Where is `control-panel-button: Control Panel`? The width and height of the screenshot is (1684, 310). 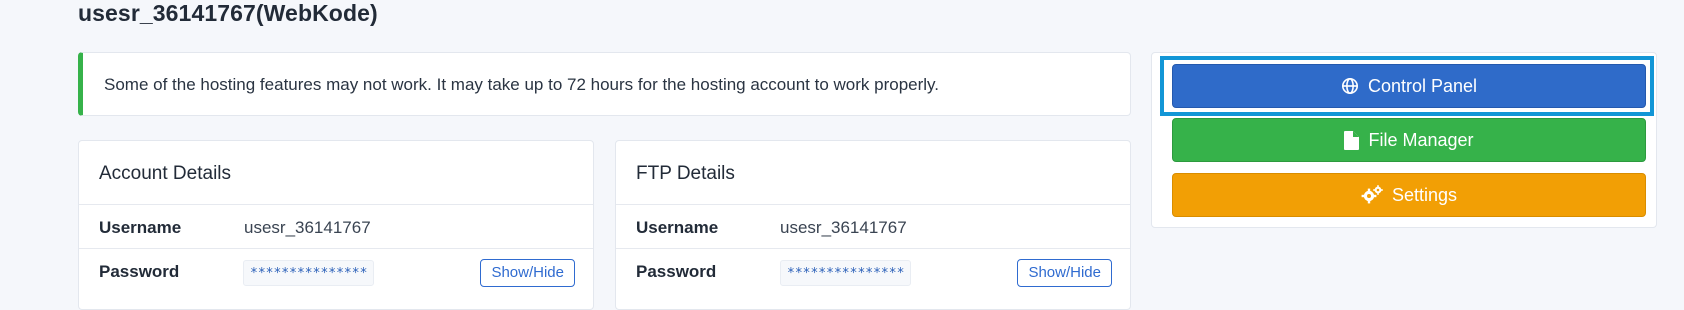
control-panel-button: Control Panel is located at coordinates (1409, 86).